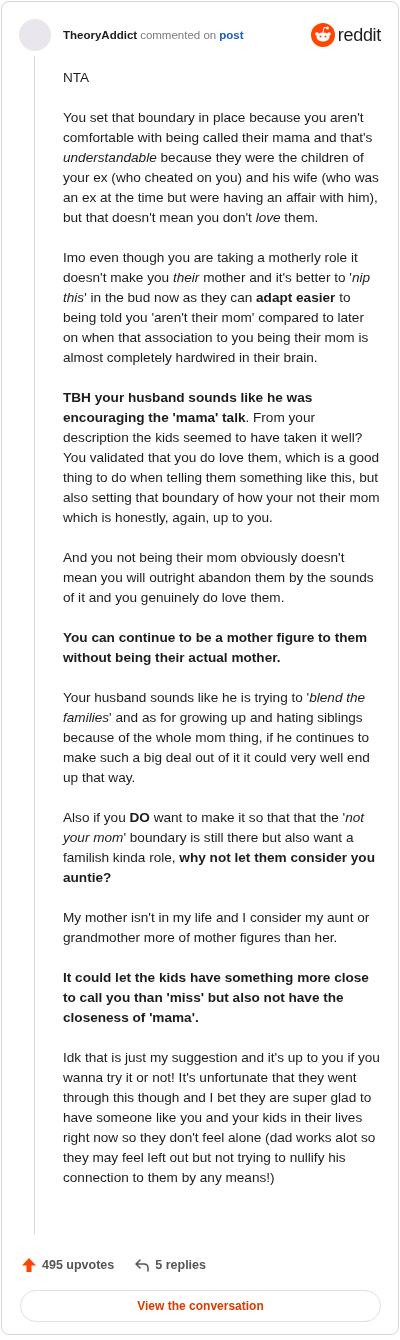 Image resolution: width=400 pixels, height=1340 pixels. I want to click on post-link: post, so click(231, 35).